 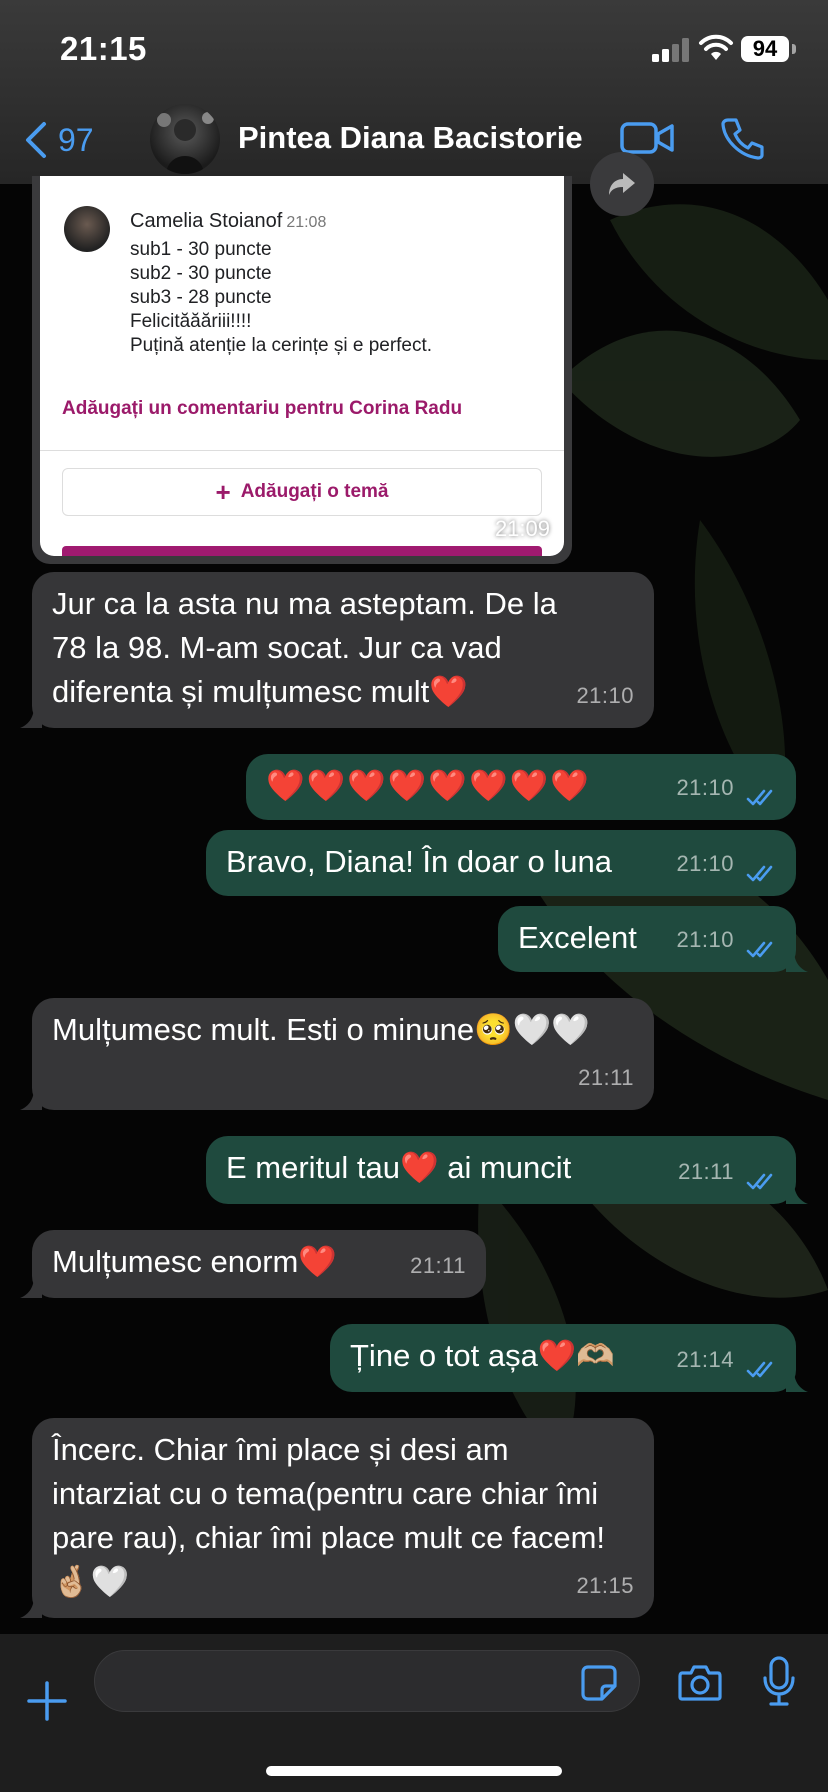 I want to click on message-text: Mulțumesc enorm❤️, so click(x=194, y=1261).